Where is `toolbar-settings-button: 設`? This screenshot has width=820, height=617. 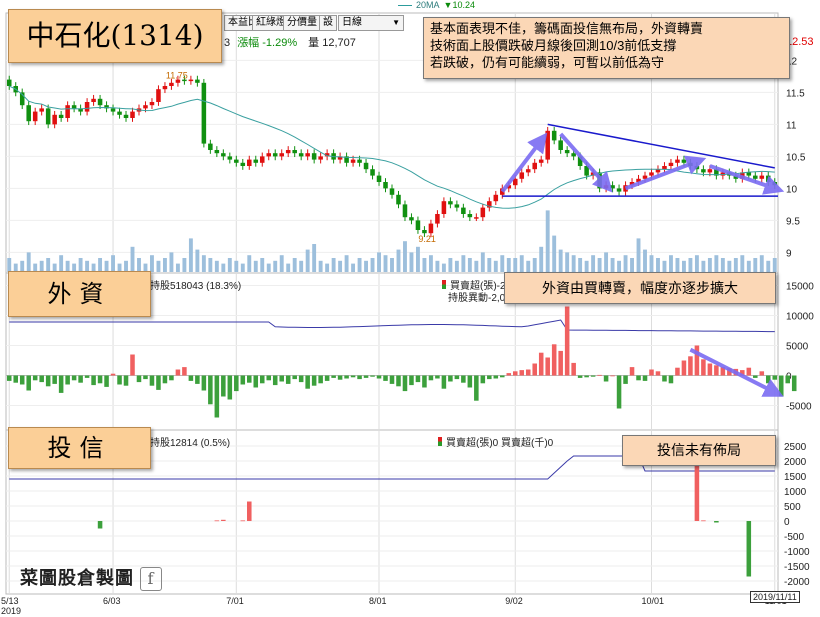
toolbar-settings-button: 設 is located at coordinates (328, 23).